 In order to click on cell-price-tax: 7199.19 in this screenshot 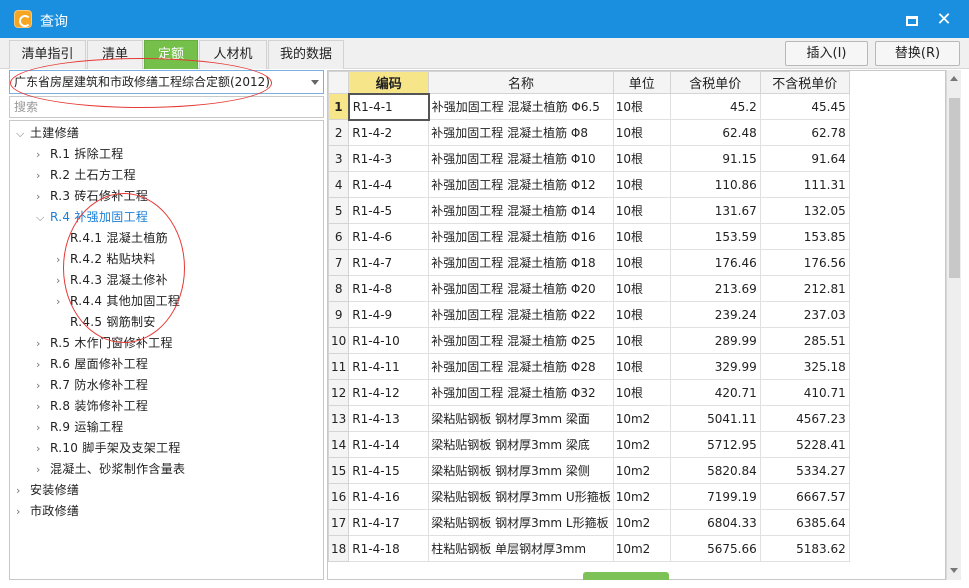, I will do `click(715, 496)`.